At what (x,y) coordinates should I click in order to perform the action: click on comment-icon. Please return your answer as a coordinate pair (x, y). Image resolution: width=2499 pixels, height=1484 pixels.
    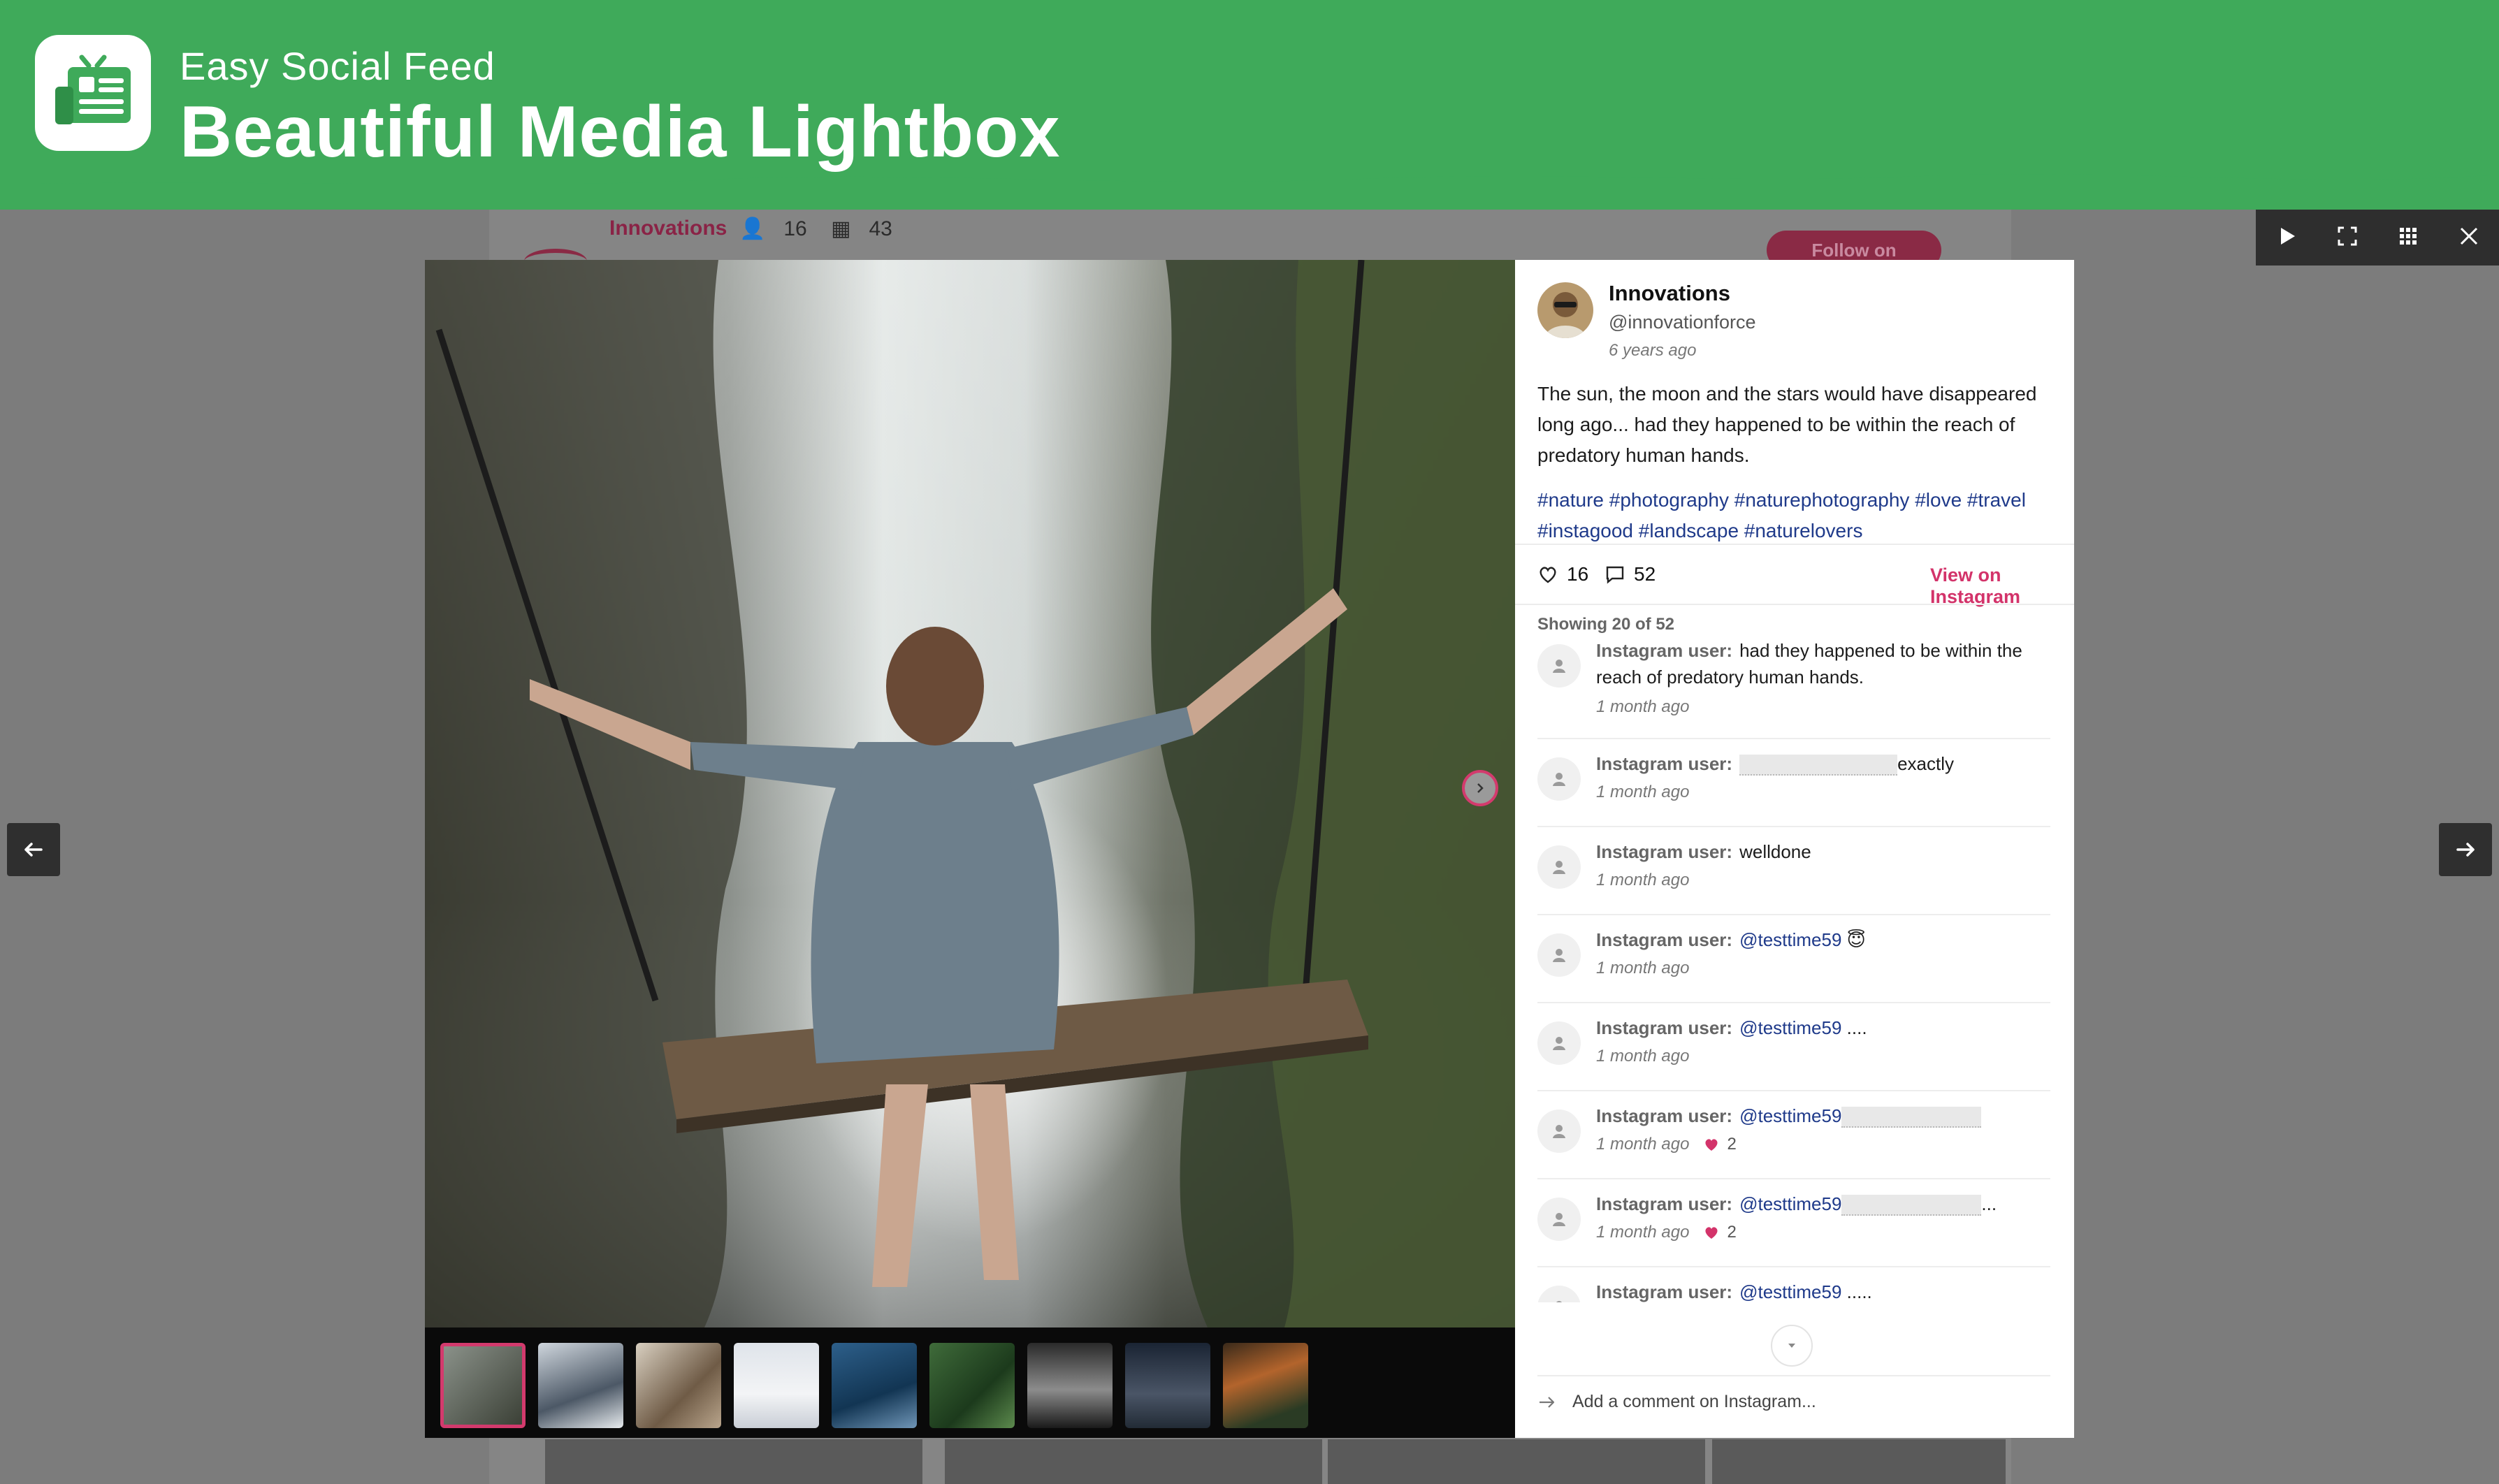
    Looking at the image, I should click on (1615, 575).